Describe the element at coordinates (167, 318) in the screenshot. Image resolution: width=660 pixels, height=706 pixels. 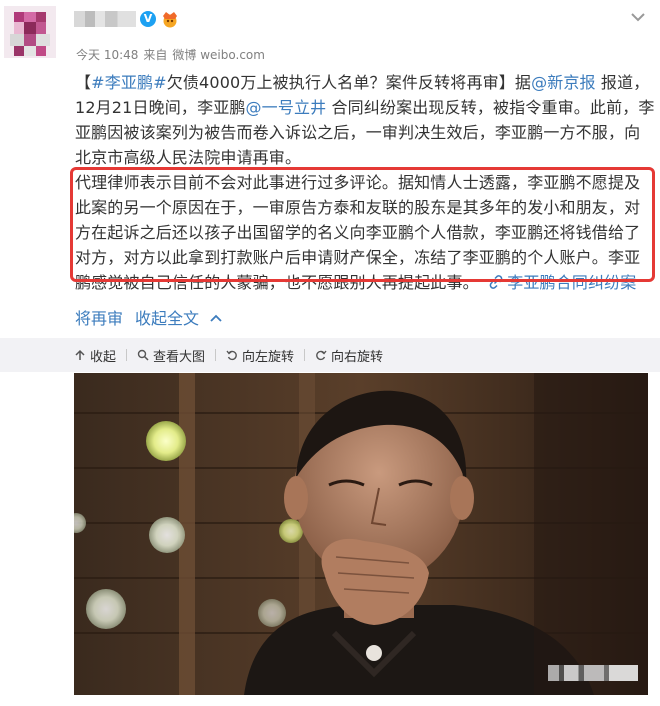
I see `collapse-label: 收起全文` at that location.